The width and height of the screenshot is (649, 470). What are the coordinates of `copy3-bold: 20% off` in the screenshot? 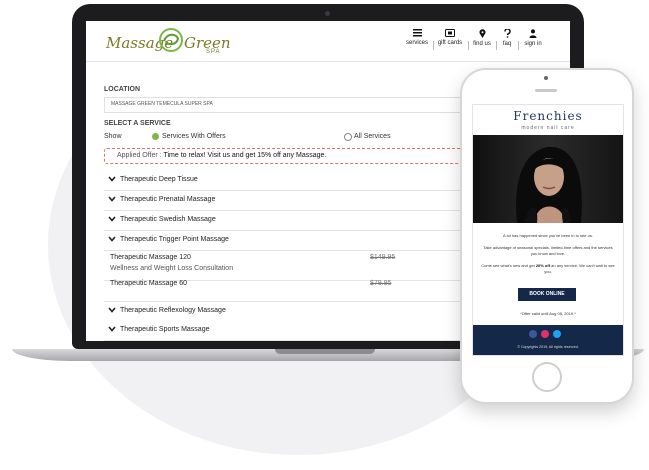 It's located at (543, 265).